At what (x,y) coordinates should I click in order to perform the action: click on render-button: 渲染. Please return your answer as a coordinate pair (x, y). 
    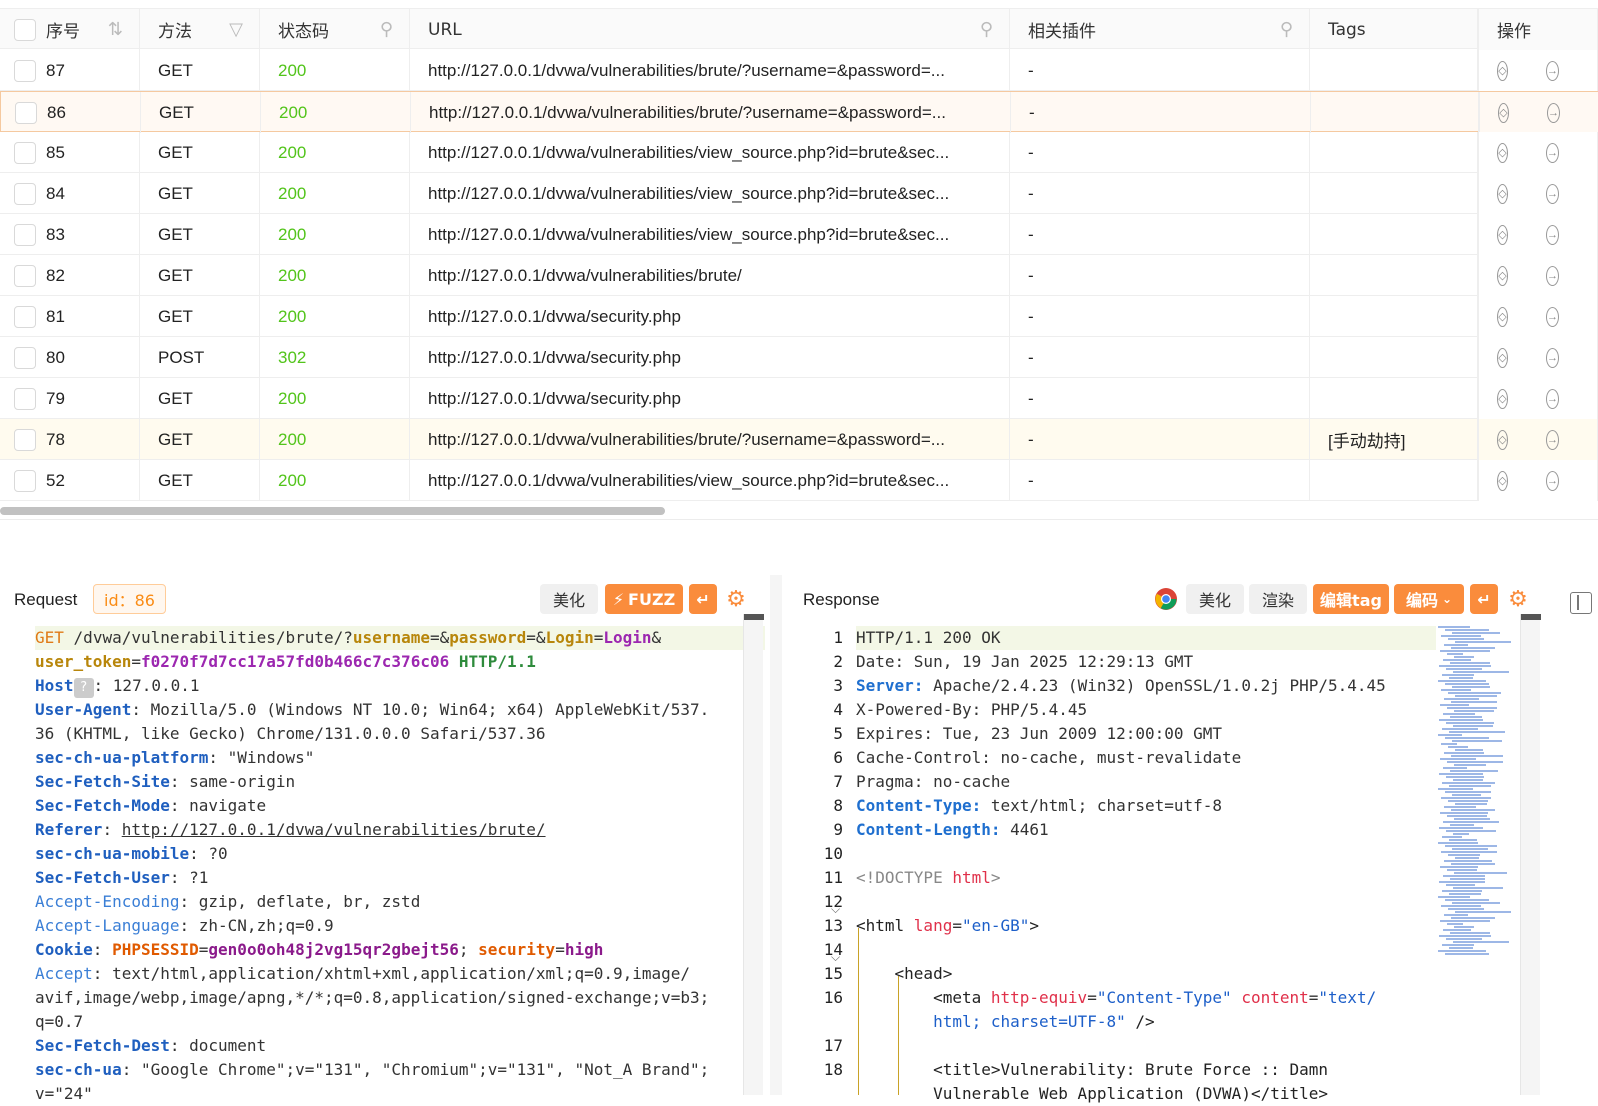
    Looking at the image, I should click on (1278, 599).